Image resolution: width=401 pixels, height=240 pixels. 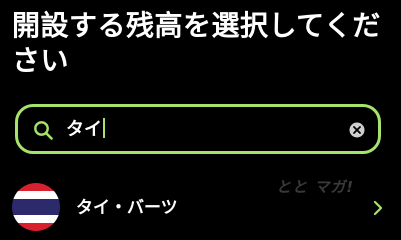 I want to click on text-caret, so click(x=104, y=128).